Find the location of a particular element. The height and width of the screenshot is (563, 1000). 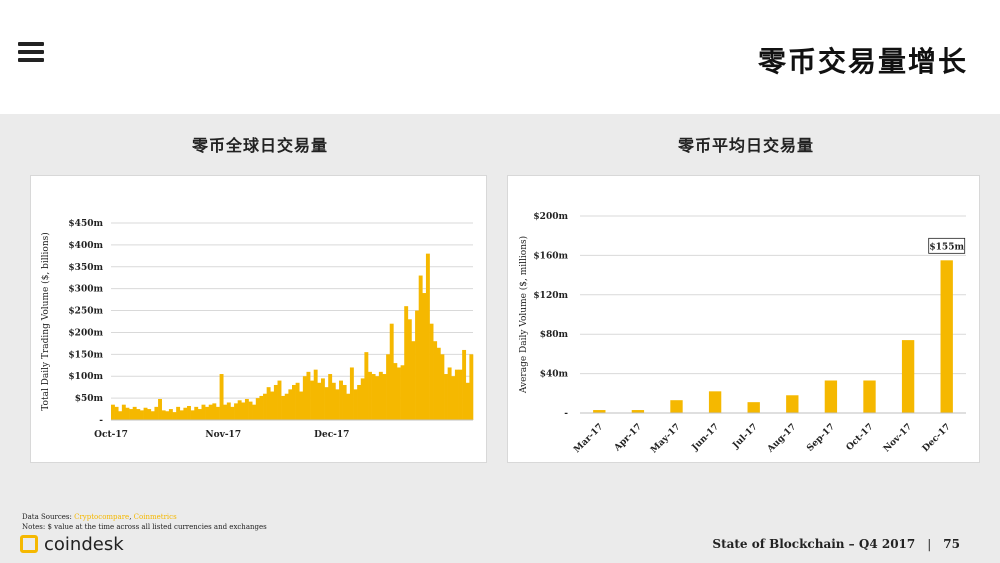

y-tick-label: $350m is located at coordinates (85, 268).